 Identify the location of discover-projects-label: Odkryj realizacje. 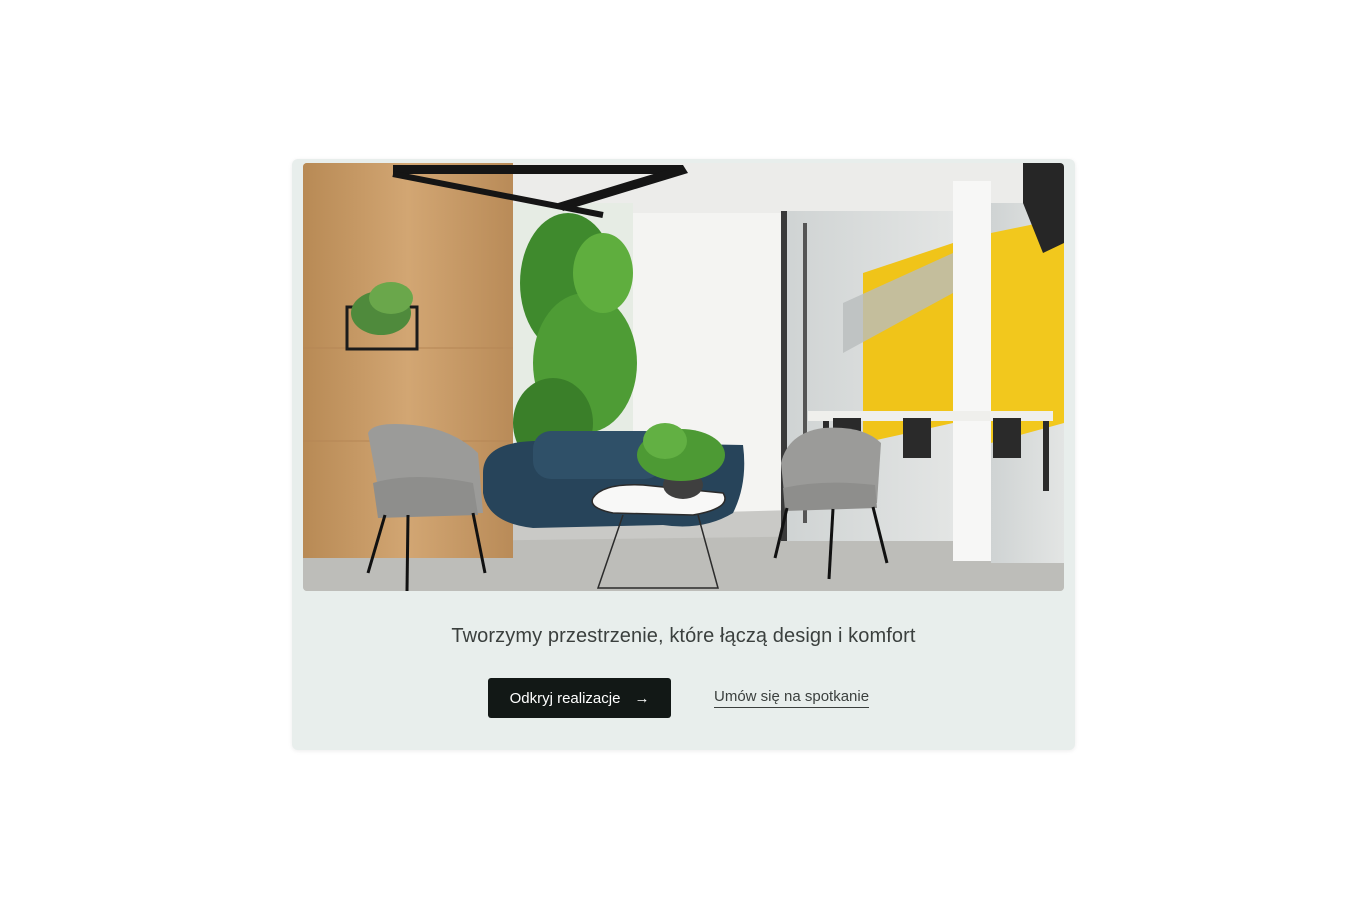
(565, 698).